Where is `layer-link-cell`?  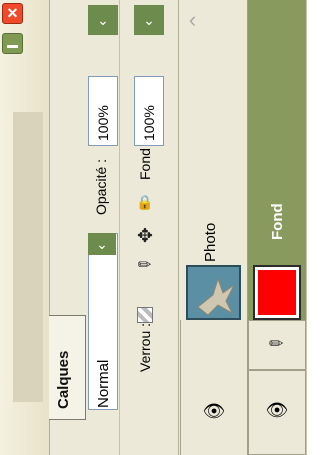
layer-link-cell is located at coordinates (214, 345).